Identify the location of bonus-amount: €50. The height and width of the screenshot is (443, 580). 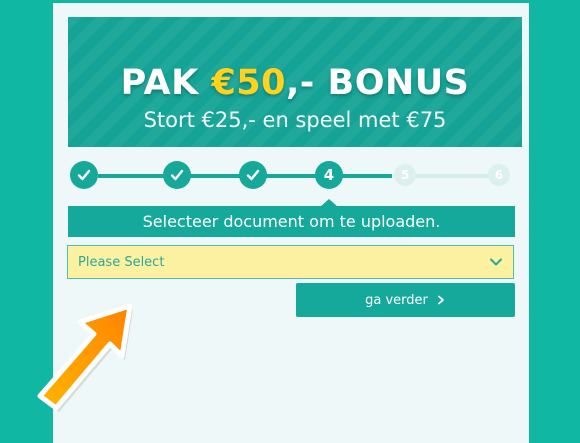
(249, 83).